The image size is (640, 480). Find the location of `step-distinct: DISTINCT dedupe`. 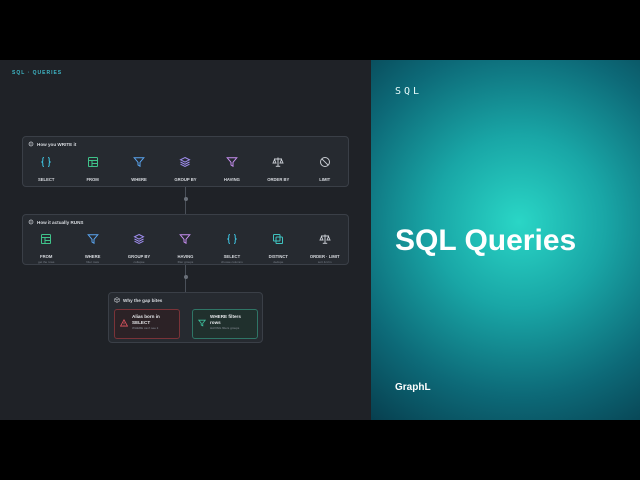

step-distinct: DISTINCT dedupe is located at coordinates (278, 248).